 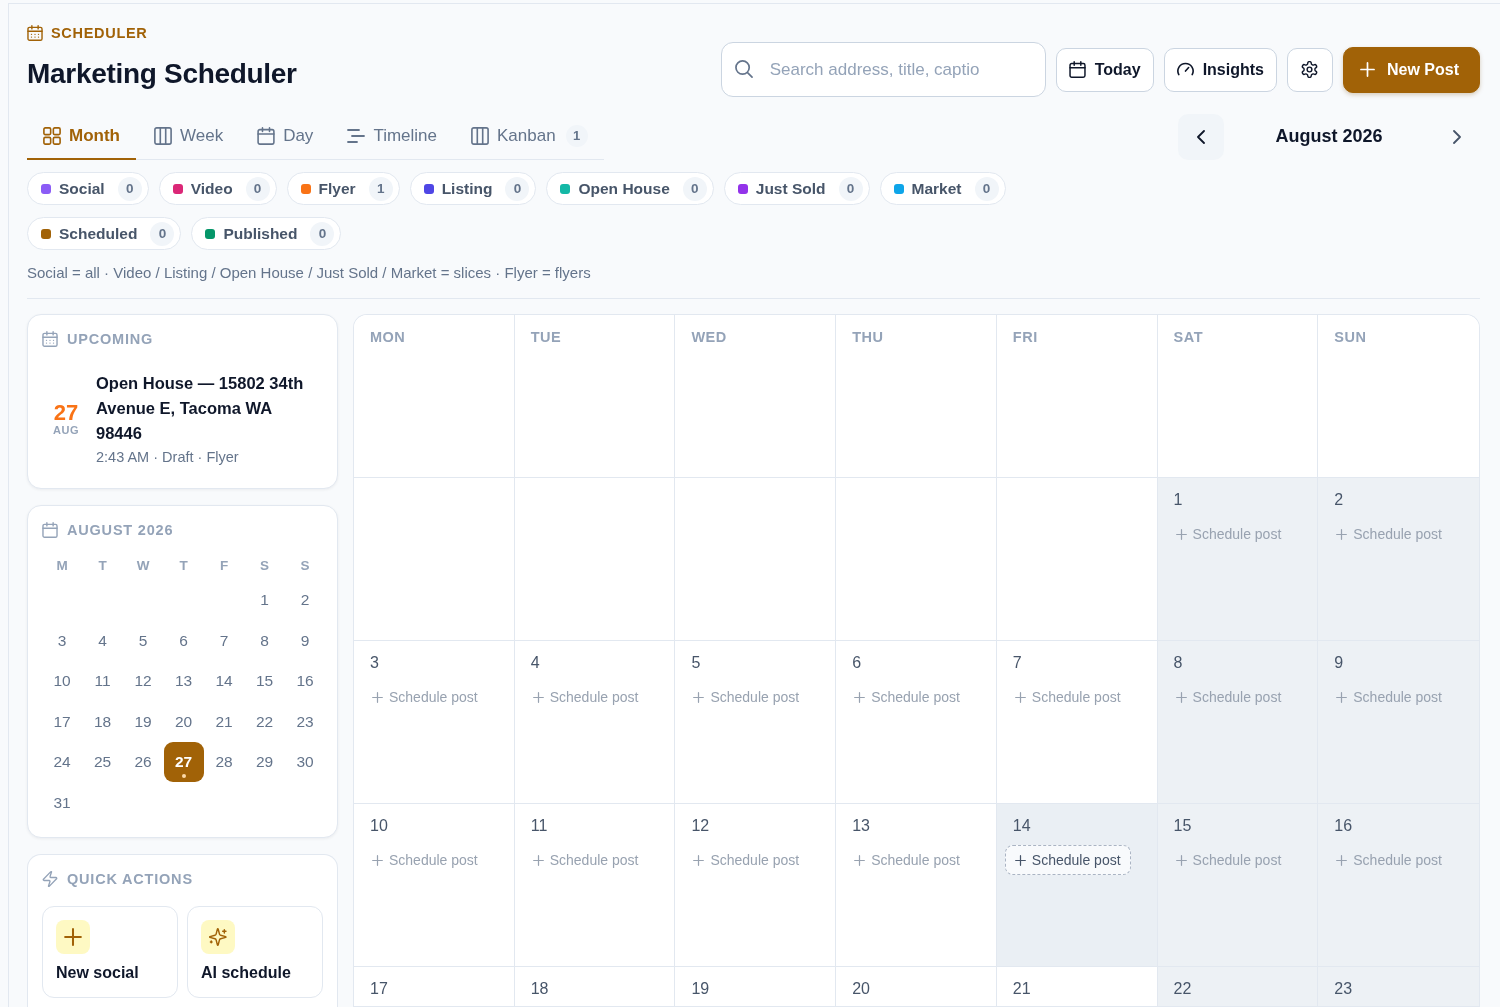 I want to click on new-post-button: New Post, so click(x=1411, y=69).